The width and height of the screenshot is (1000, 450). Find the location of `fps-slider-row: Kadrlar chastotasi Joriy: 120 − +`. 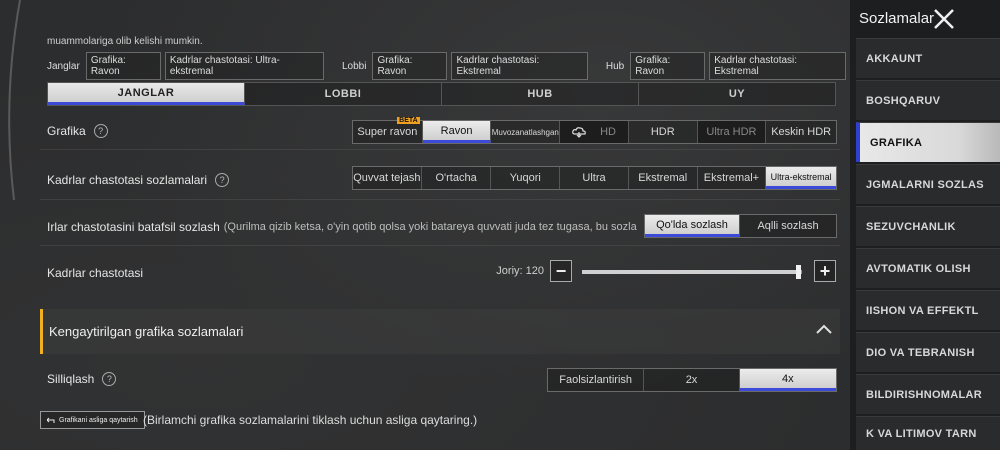

fps-slider-row: Kadrlar chastotasi Joriy: 120 − + is located at coordinates (440, 273).